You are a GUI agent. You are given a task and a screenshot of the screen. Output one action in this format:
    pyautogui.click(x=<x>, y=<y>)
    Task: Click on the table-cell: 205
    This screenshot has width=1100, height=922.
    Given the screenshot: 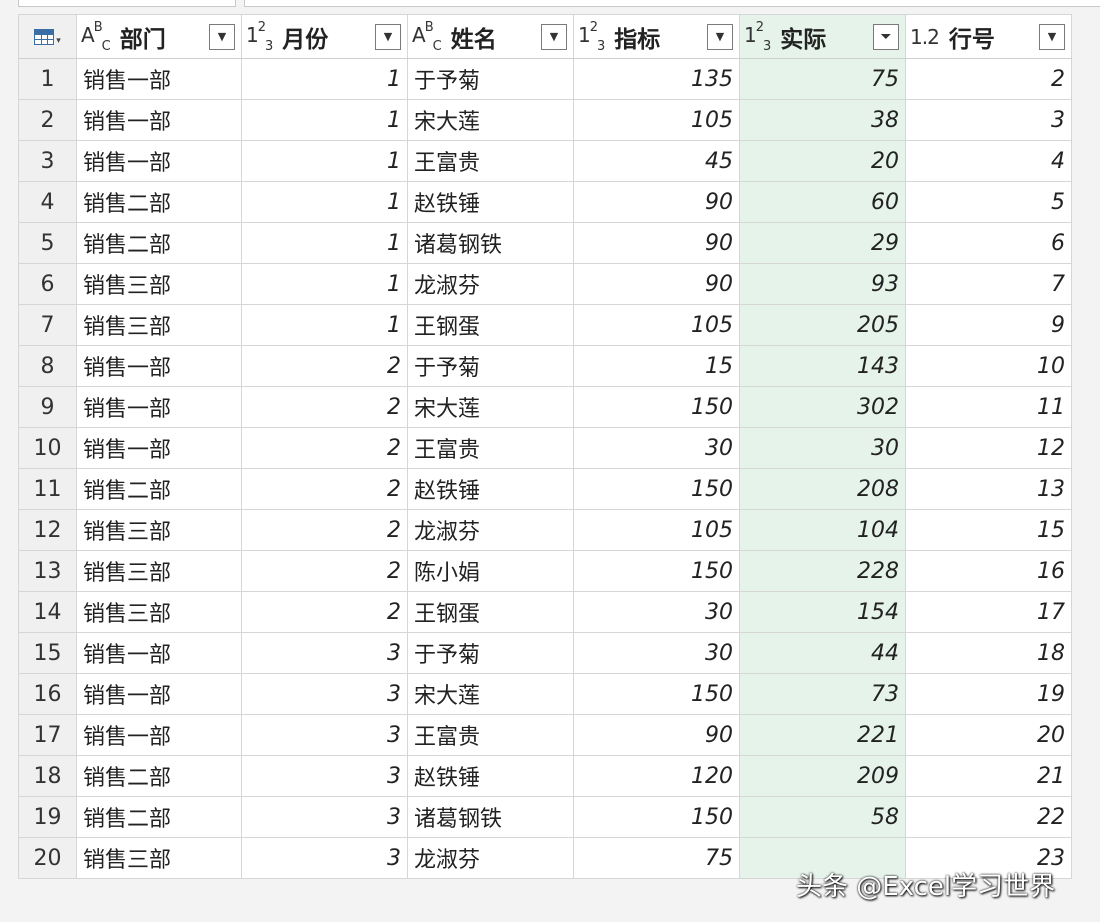 What is the action you would take?
    pyautogui.click(x=822, y=325)
    